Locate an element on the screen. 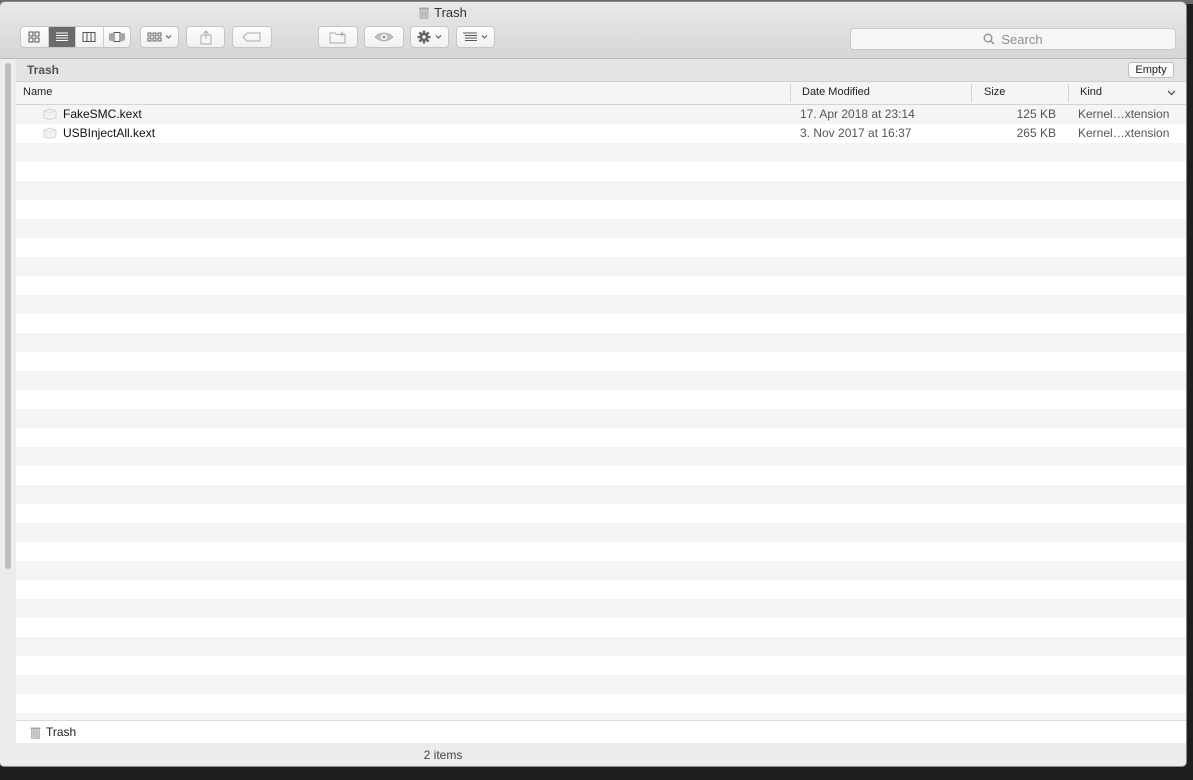  search-icon is located at coordinates (989, 39).